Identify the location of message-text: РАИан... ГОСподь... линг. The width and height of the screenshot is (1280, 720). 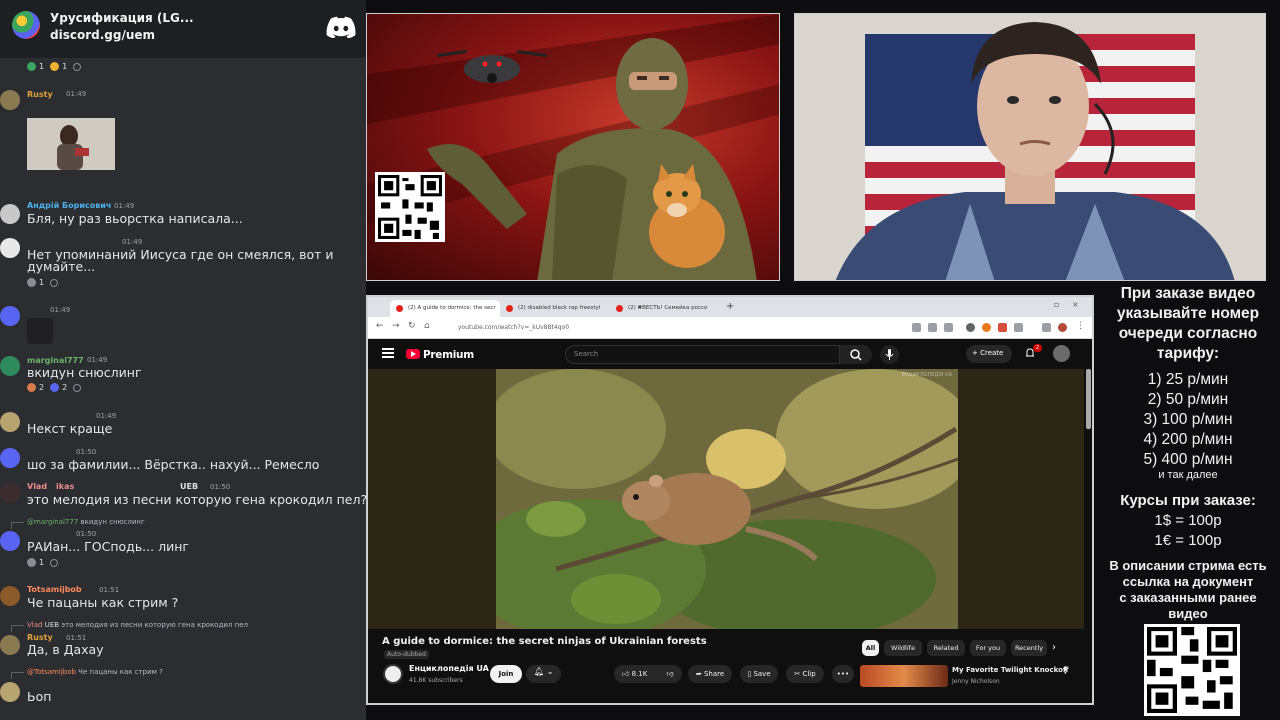
(108, 546).